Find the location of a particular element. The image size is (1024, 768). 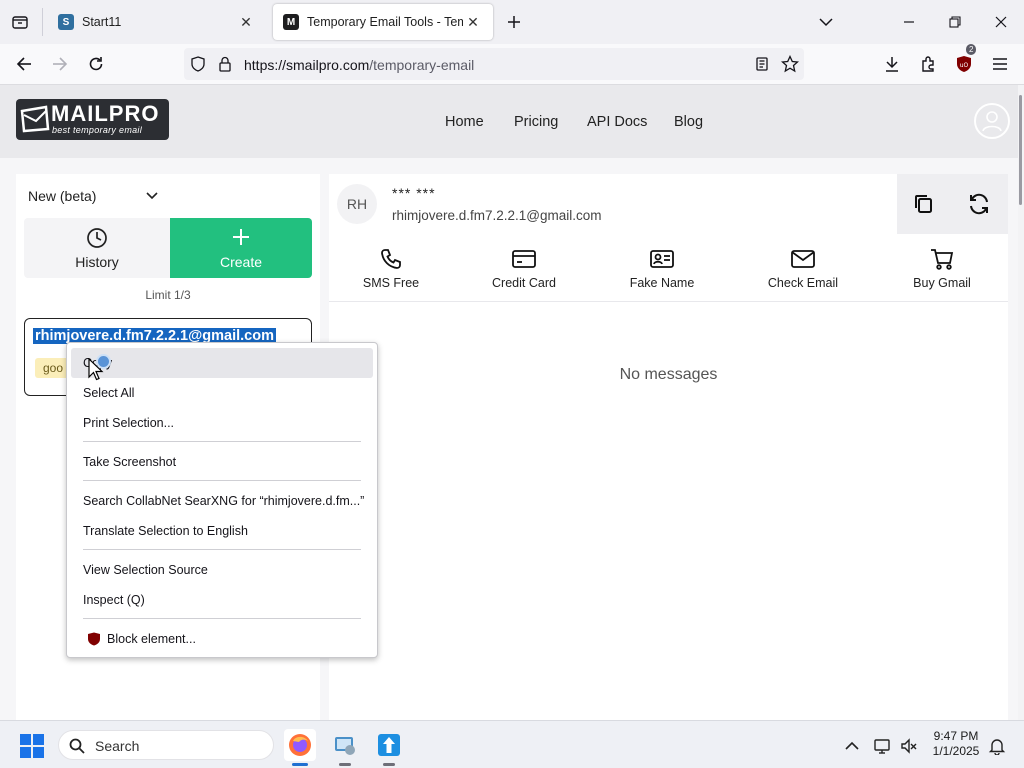

windows-taskbar: Search 9:47 PM 1/1/2025 is located at coordinates (512, 744).